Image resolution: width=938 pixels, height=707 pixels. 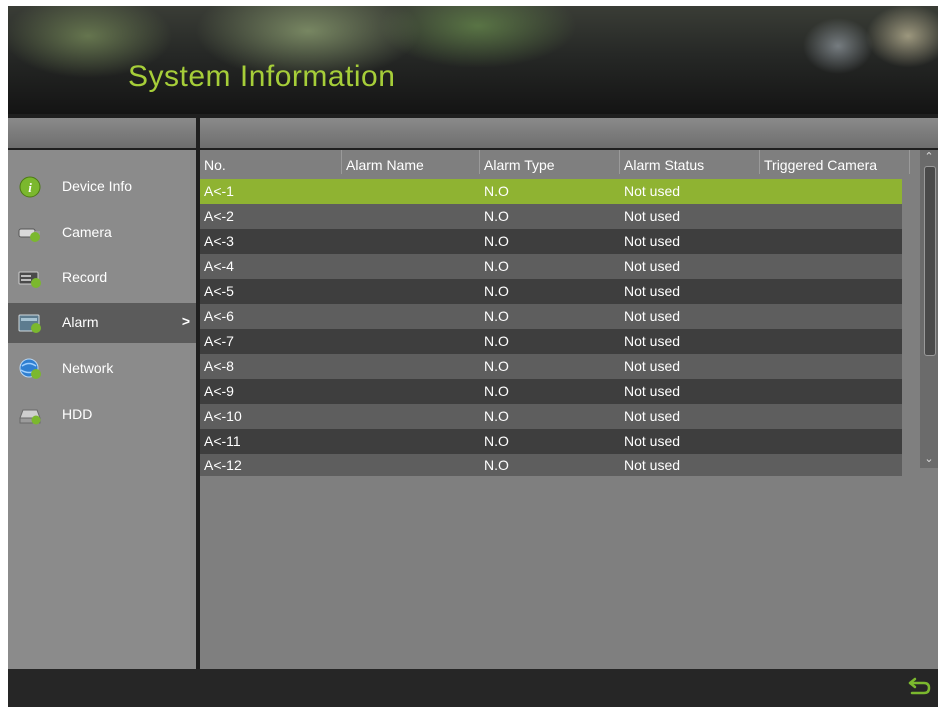 I want to click on scroll-up-icon: ⌃, so click(x=929, y=157).